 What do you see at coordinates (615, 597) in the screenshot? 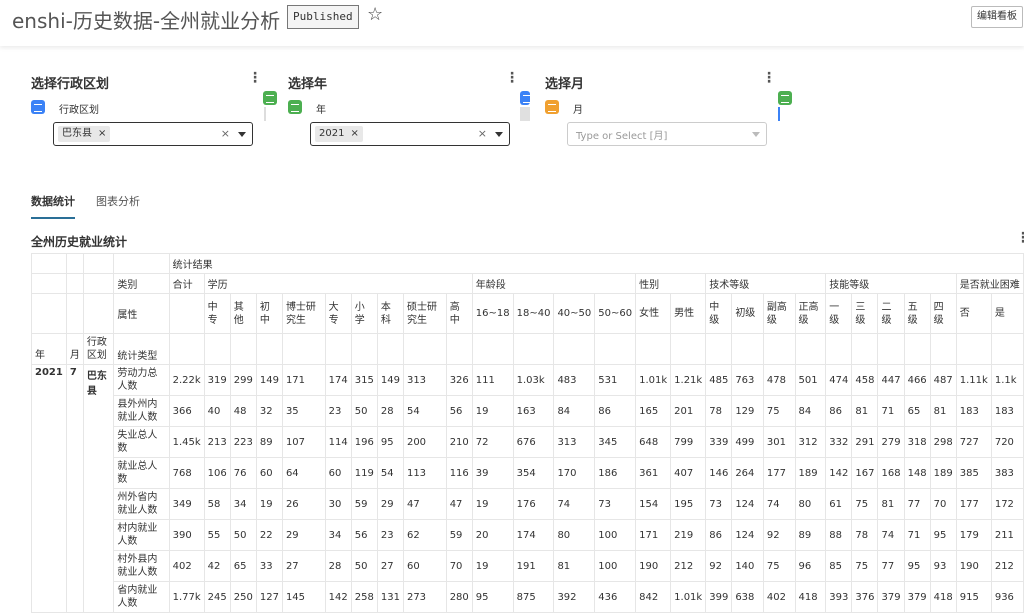
I see `value-cell: 436` at bounding box center [615, 597].